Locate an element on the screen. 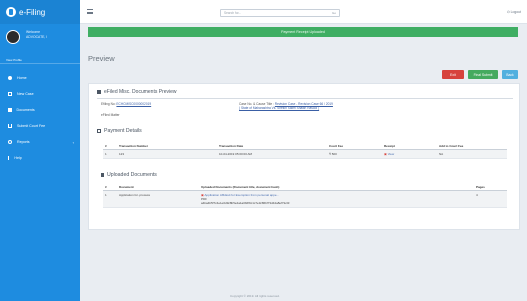 The height and width of the screenshot is (301, 527). pdf-icon: ▣ is located at coordinates (385, 154).